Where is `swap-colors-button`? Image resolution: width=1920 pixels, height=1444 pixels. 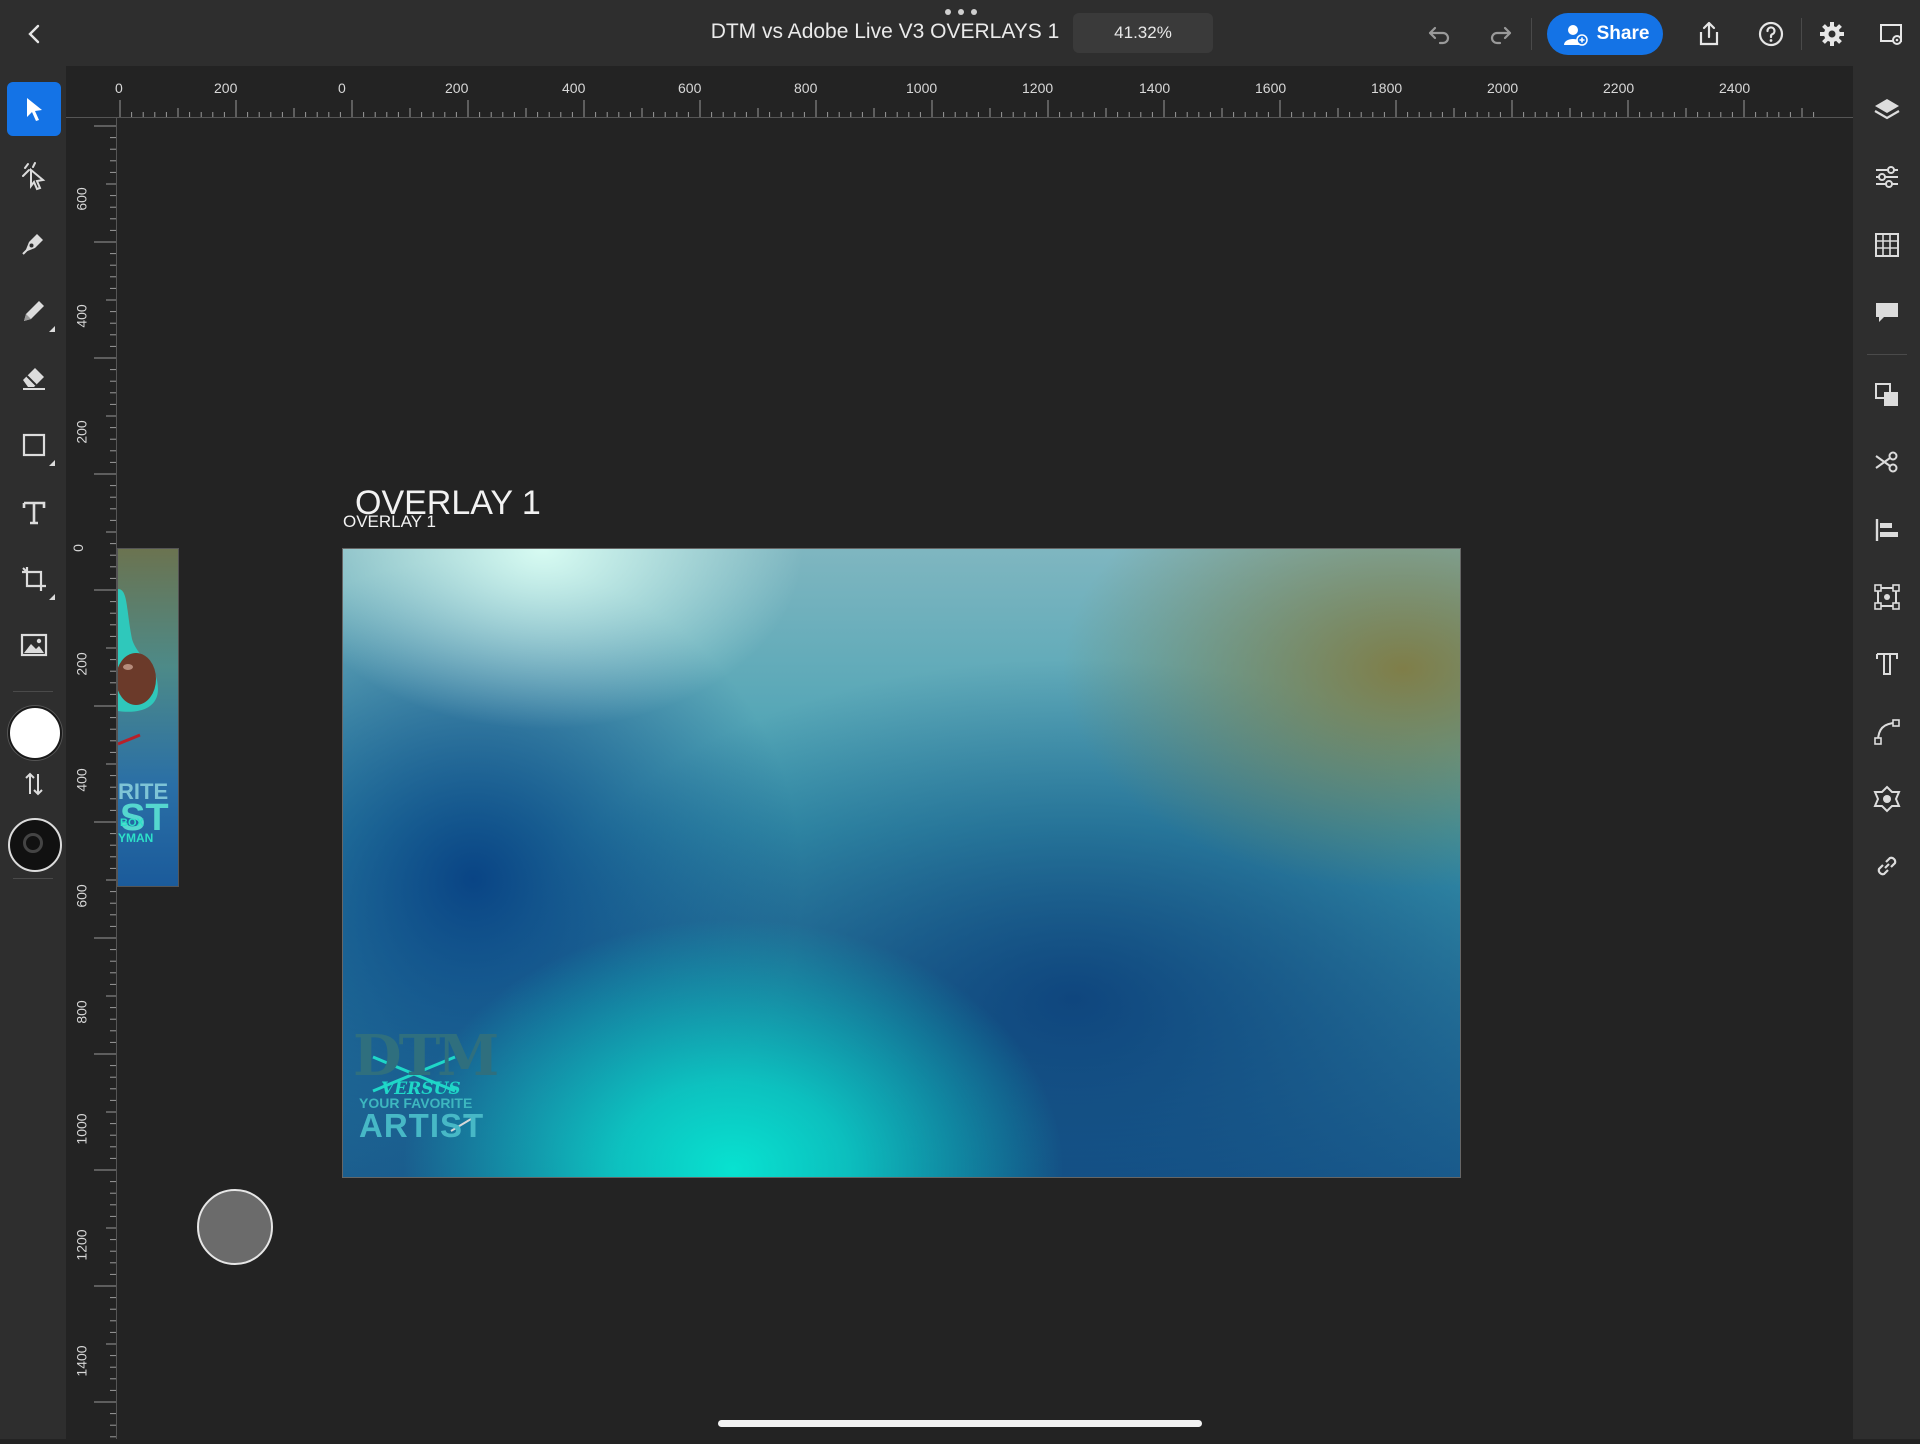 swap-colors-button is located at coordinates (34, 784).